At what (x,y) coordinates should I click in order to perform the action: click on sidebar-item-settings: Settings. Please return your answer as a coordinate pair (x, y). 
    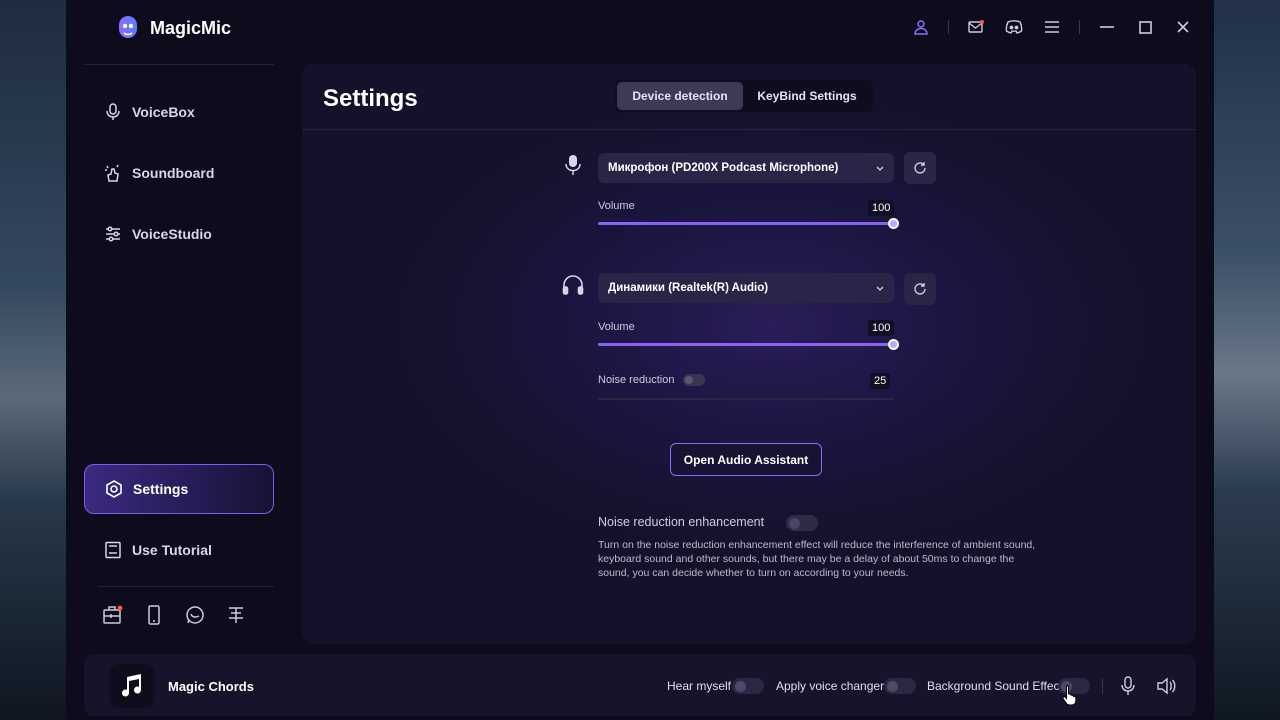
    Looking at the image, I should click on (179, 489).